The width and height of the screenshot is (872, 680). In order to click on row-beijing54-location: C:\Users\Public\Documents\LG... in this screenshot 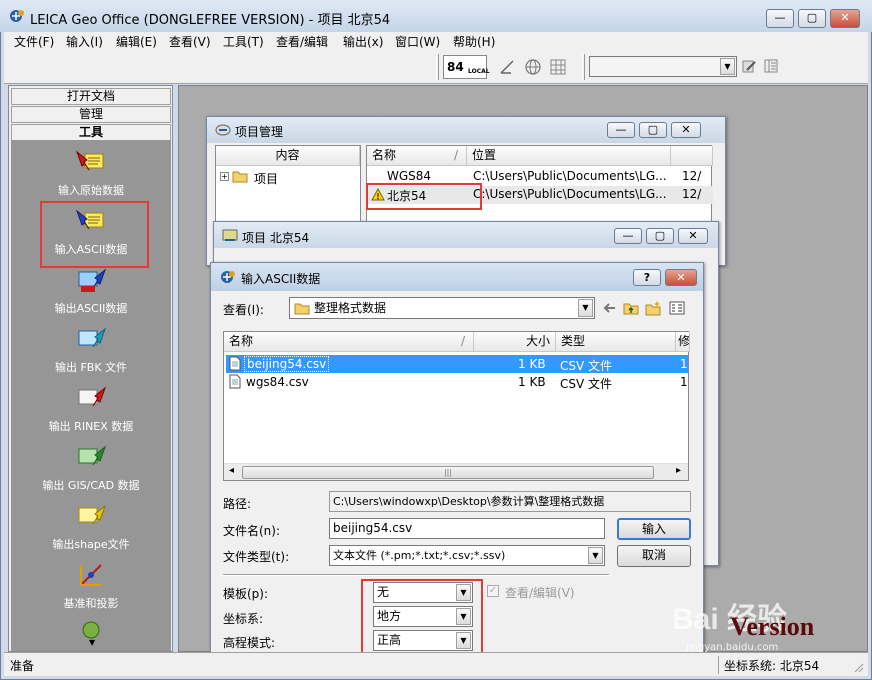, I will do `click(570, 194)`.